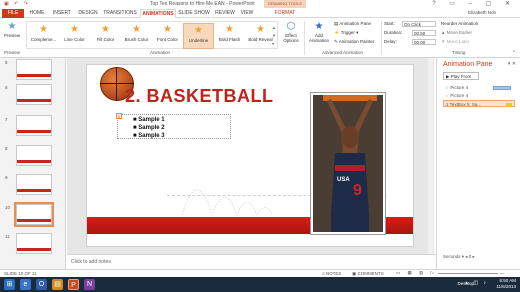 This screenshot has width=520, height=292. I want to click on start-select: On Click, so click(419, 24).